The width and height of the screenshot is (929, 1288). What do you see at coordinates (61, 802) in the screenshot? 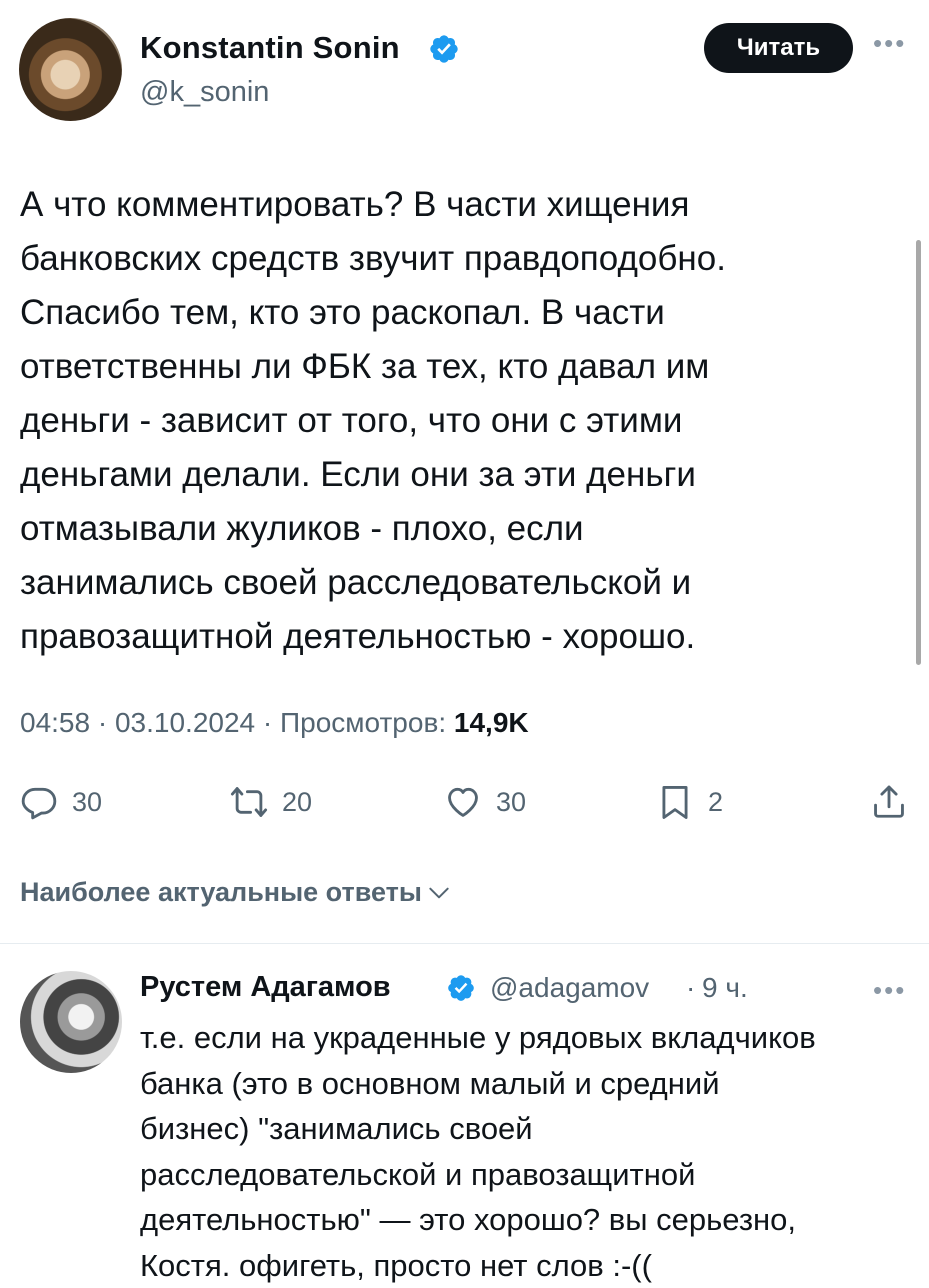
I see `reply-button: 30` at bounding box center [61, 802].